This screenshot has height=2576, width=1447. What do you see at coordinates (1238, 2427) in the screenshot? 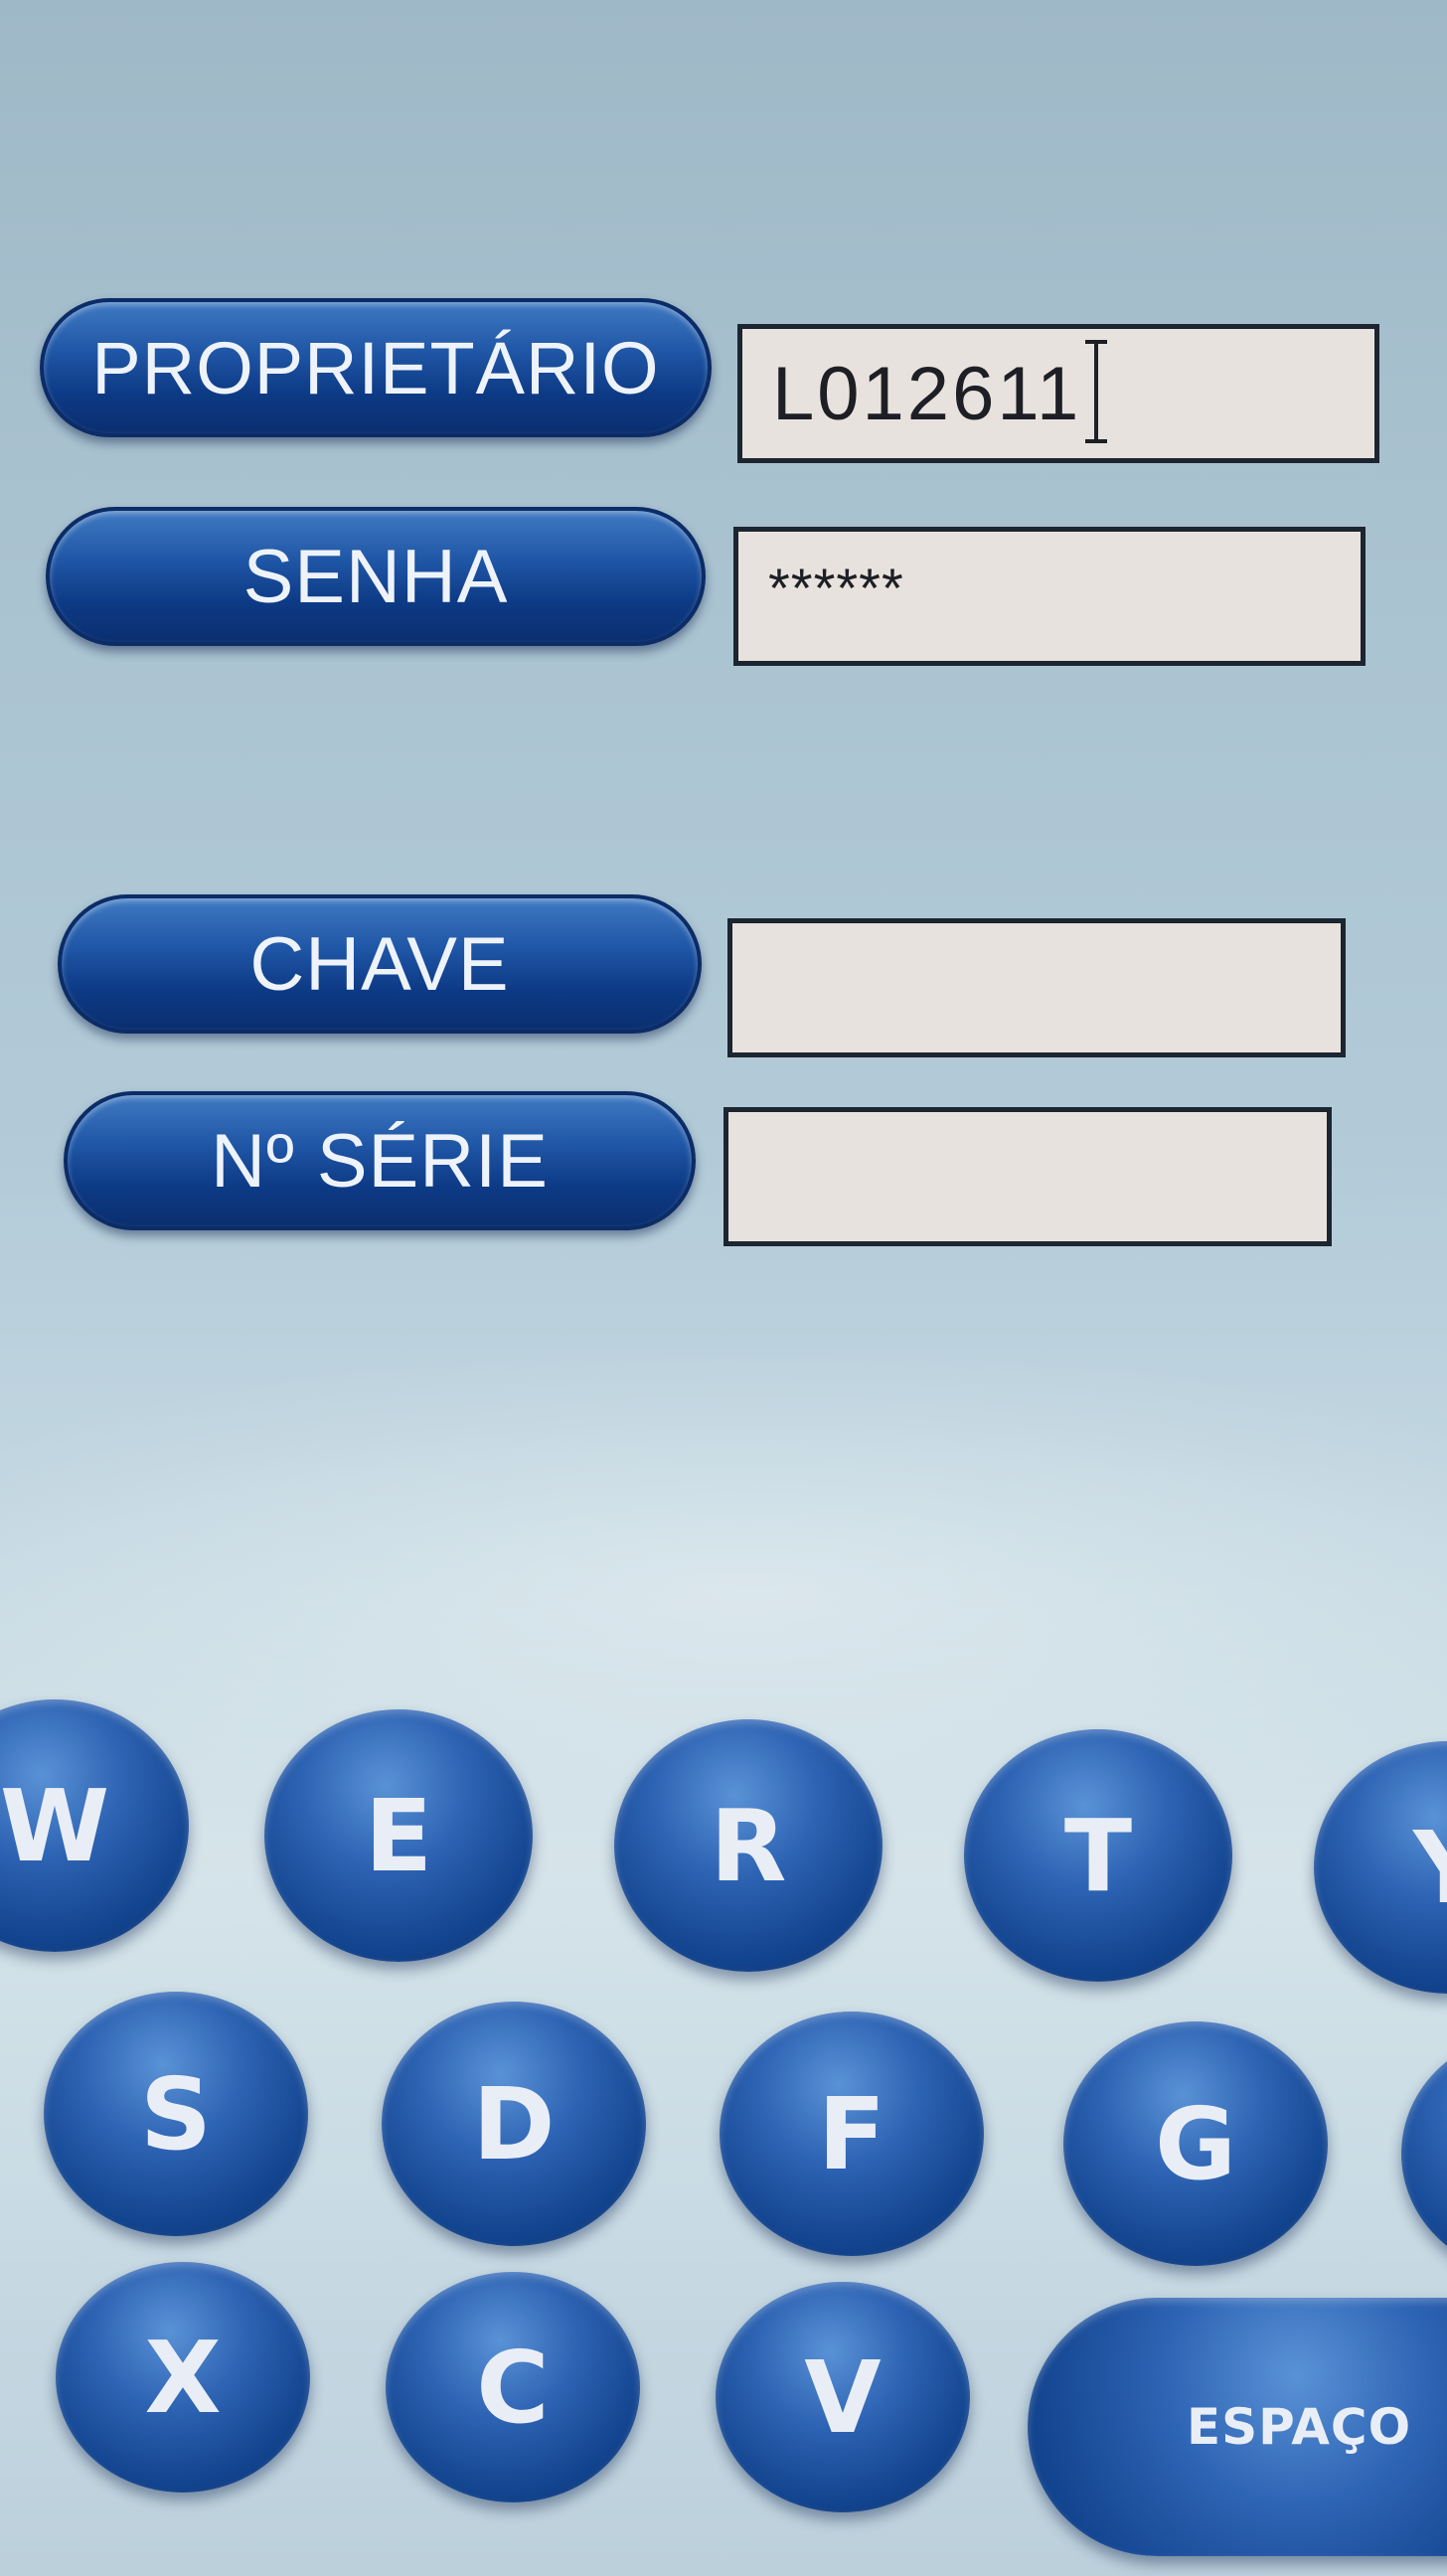
I see `space-key: ESPAÇO` at bounding box center [1238, 2427].